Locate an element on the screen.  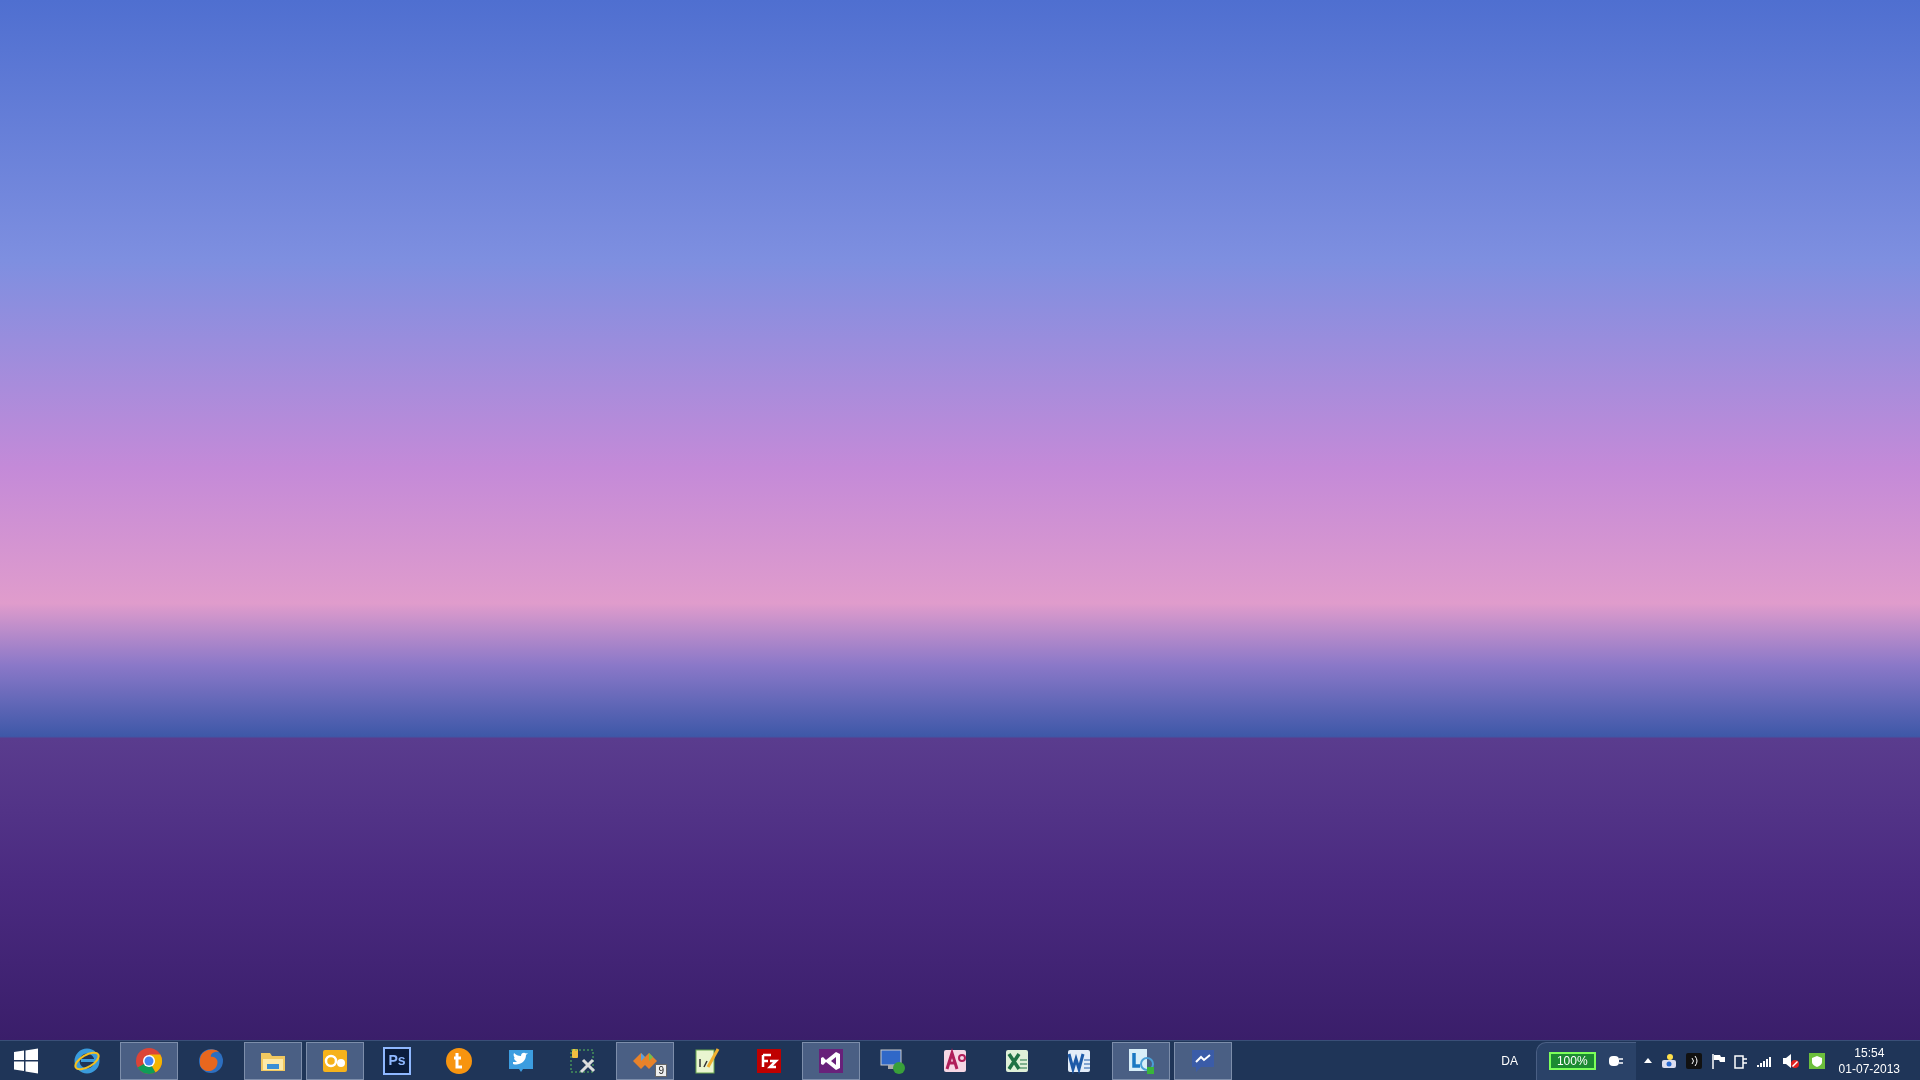
fox-globe-icon is located at coordinates (211, 1060).